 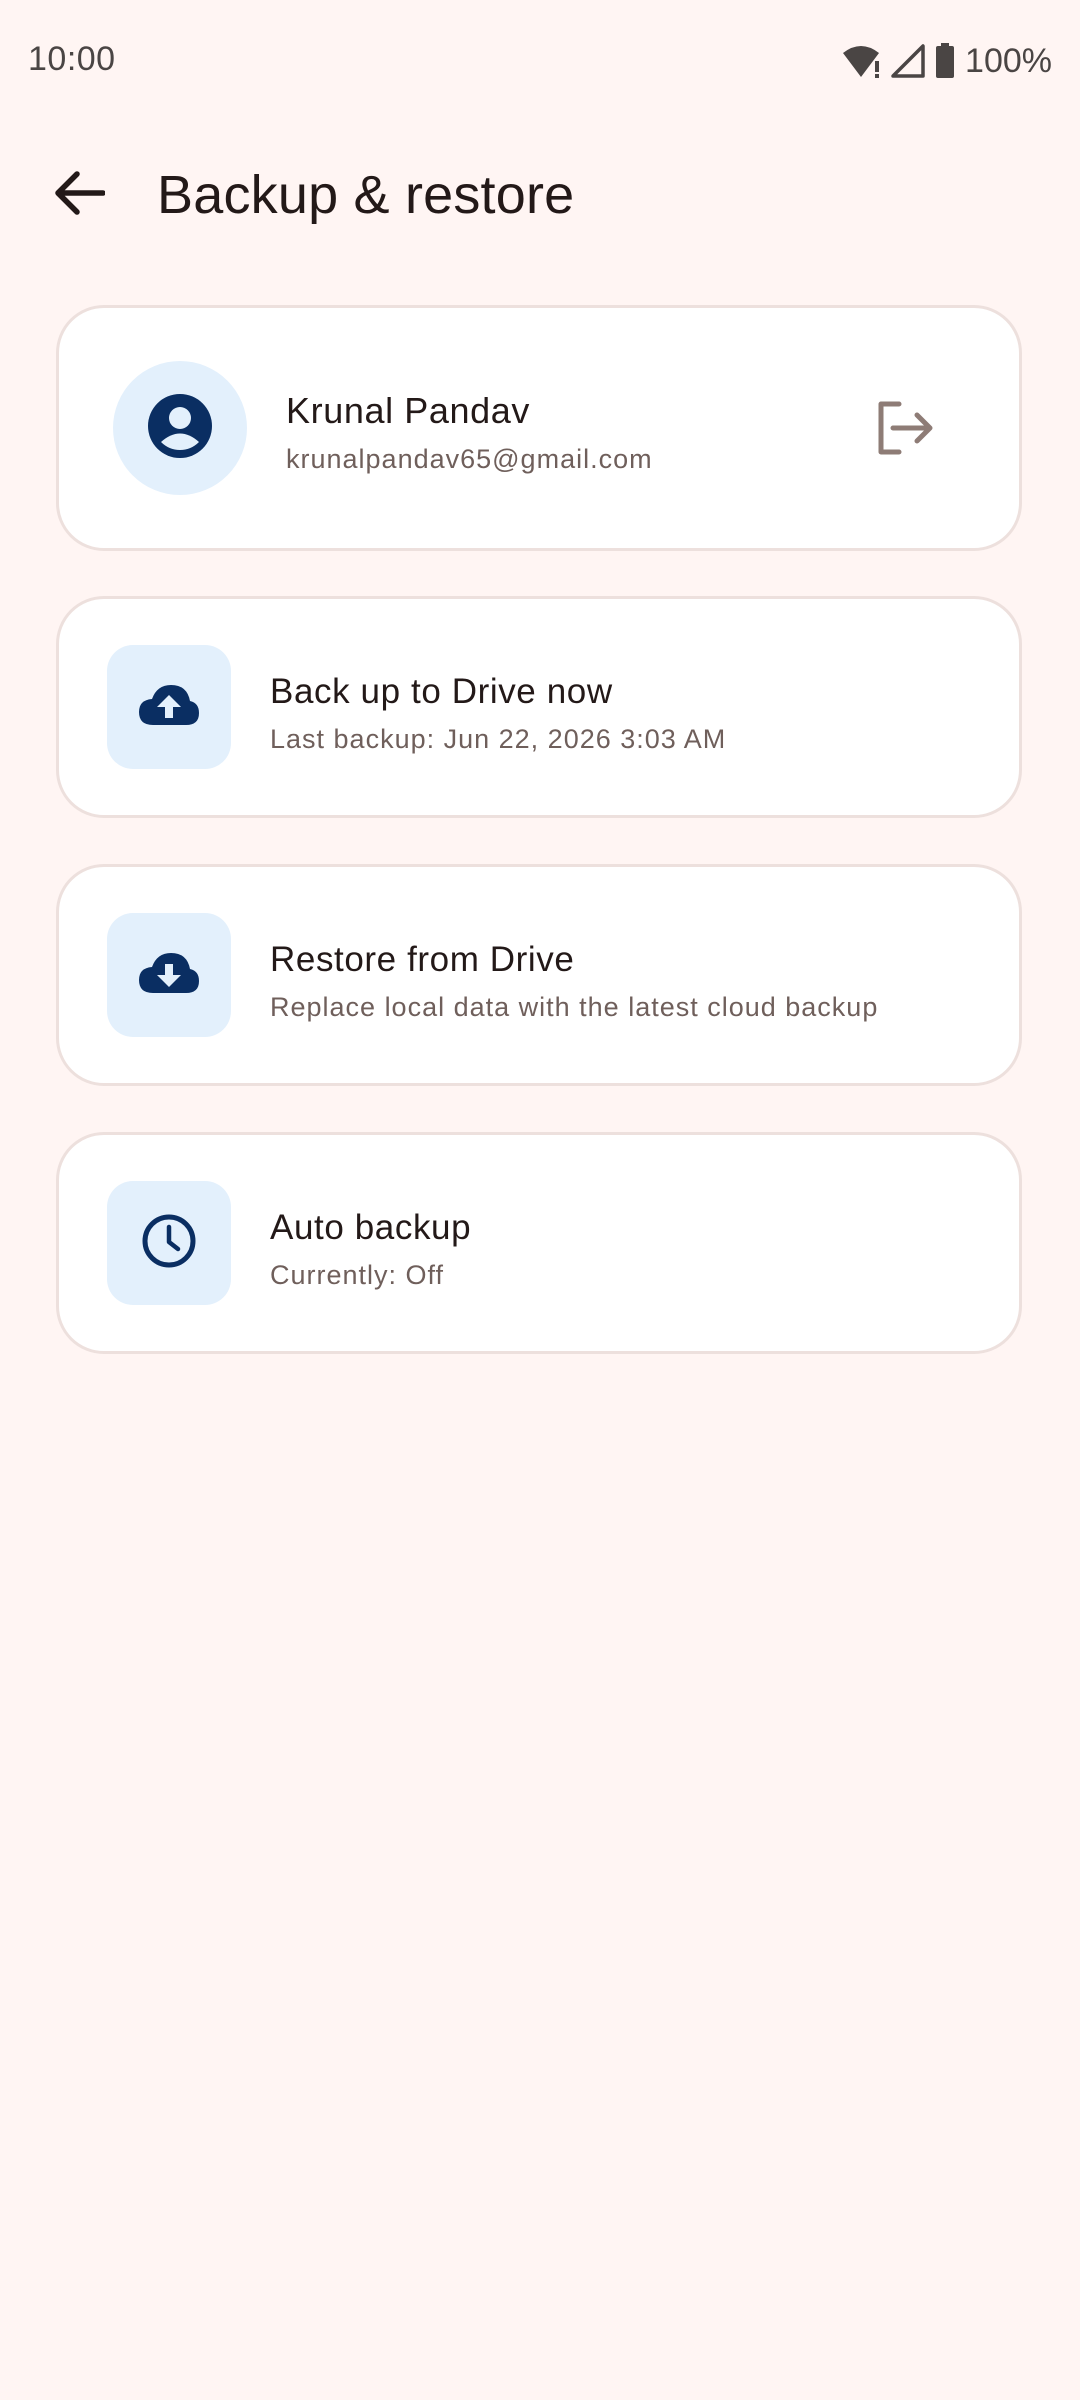 What do you see at coordinates (72, 59) in the screenshot?
I see `status-time: 10:00` at bounding box center [72, 59].